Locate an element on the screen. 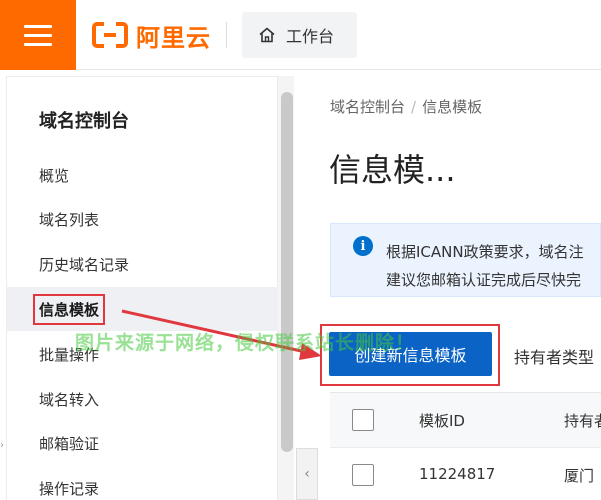  sidebar-collapse-button: ‹ is located at coordinates (307, 474).